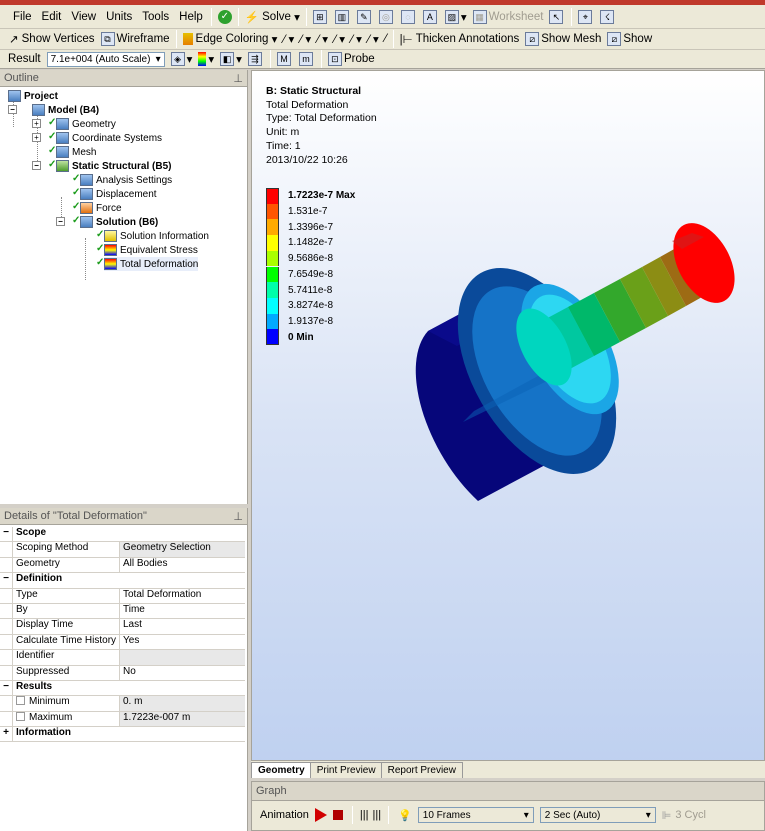 The width and height of the screenshot is (765, 831). What do you see at coordinates (321, 17) in the screenshot?
I see `new-analysis-icon: ⊞` at bounding box center [321, 17].